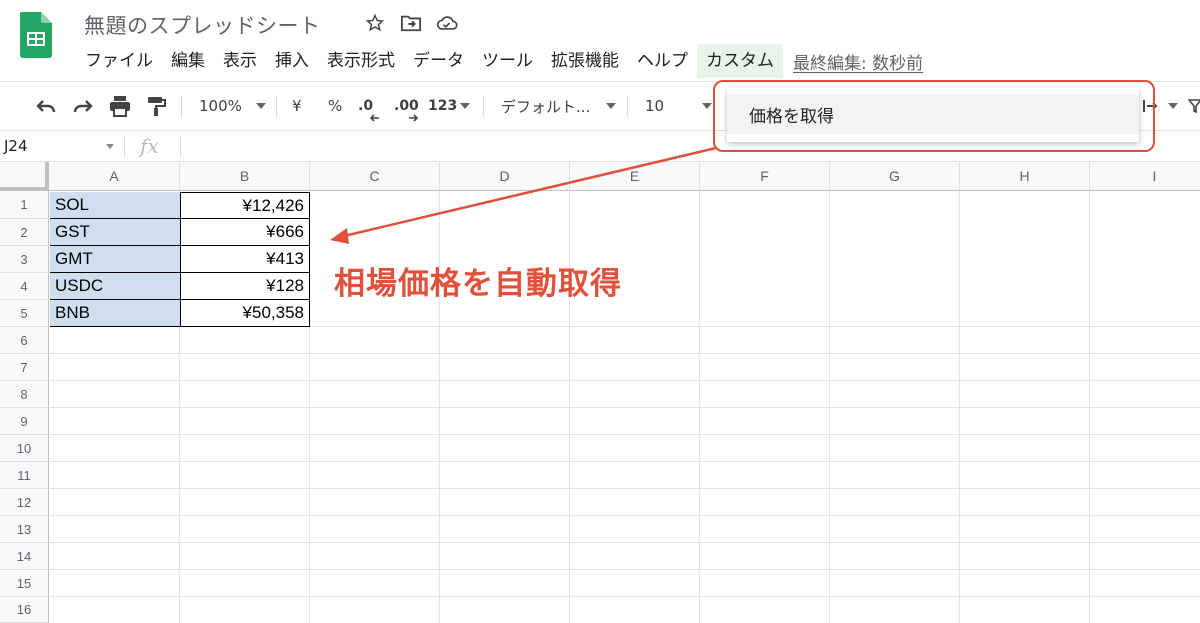 This screenshot has width=1200, height=623. What do you see at coordinates (115, 232) in the screenshot?
I see `cell-a2: GST` at bounding box center [115, 232].